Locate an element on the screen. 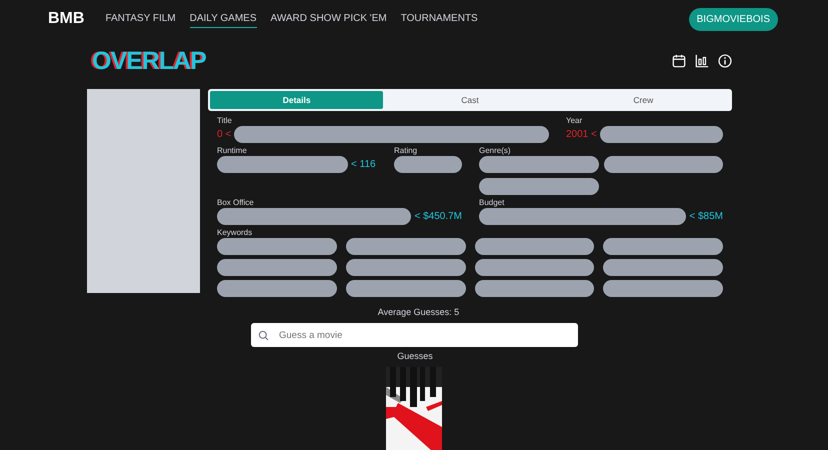 This screenshot has width=828, height=450. tab: Details is located at coordinates (297, 100).